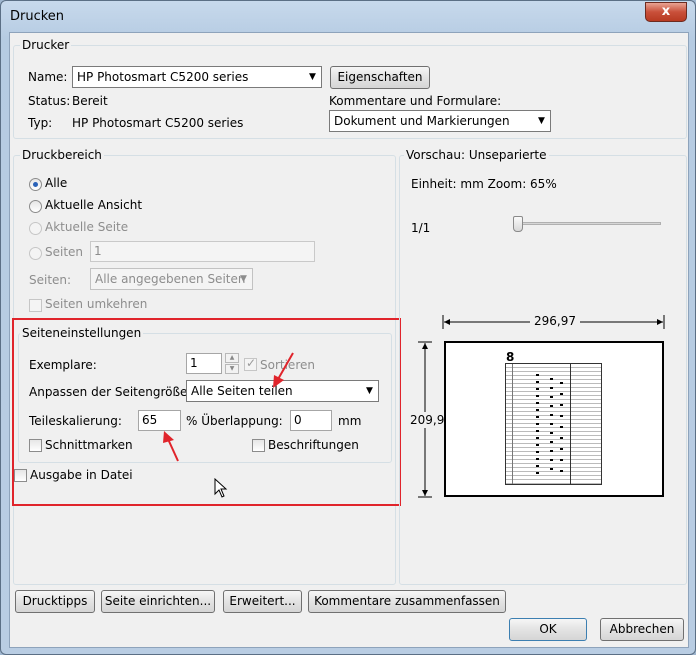  What do you see at coordinates (40, 123) in the screenshot?
I see `type-label: Typ:` at bounding box center [40, 123].